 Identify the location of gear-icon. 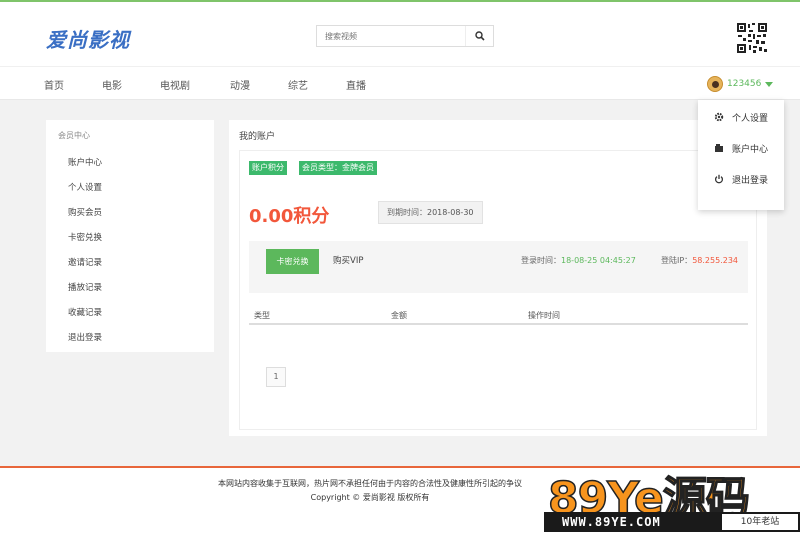
(719, 117).